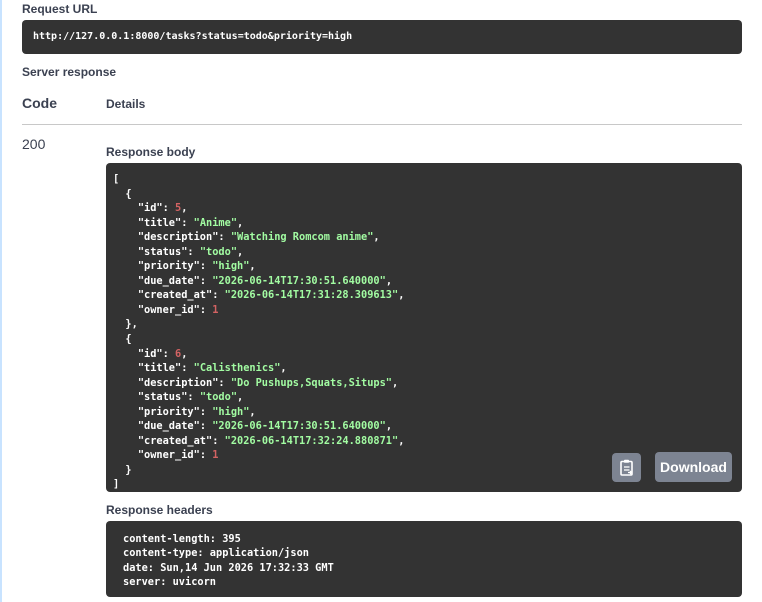  I want to click on item-0-priority: "high", so click(231, 266).